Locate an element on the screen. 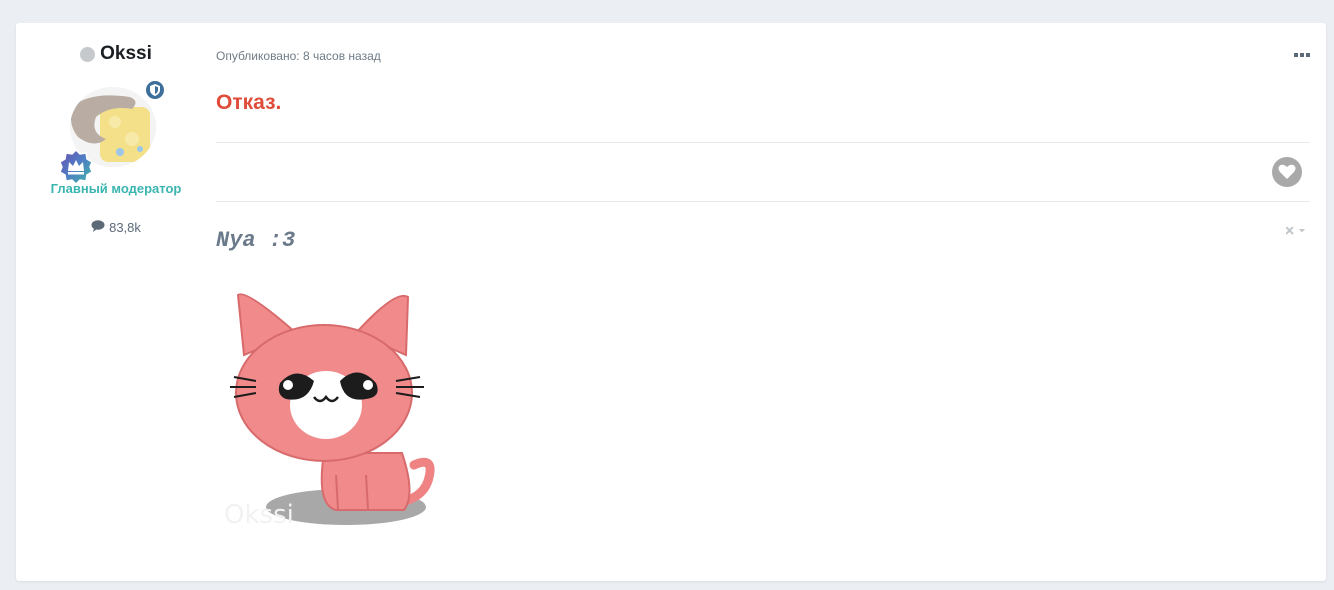 The image size is (1334, 590). post-count-value: 83,8k is located at coordinates (125, 227).